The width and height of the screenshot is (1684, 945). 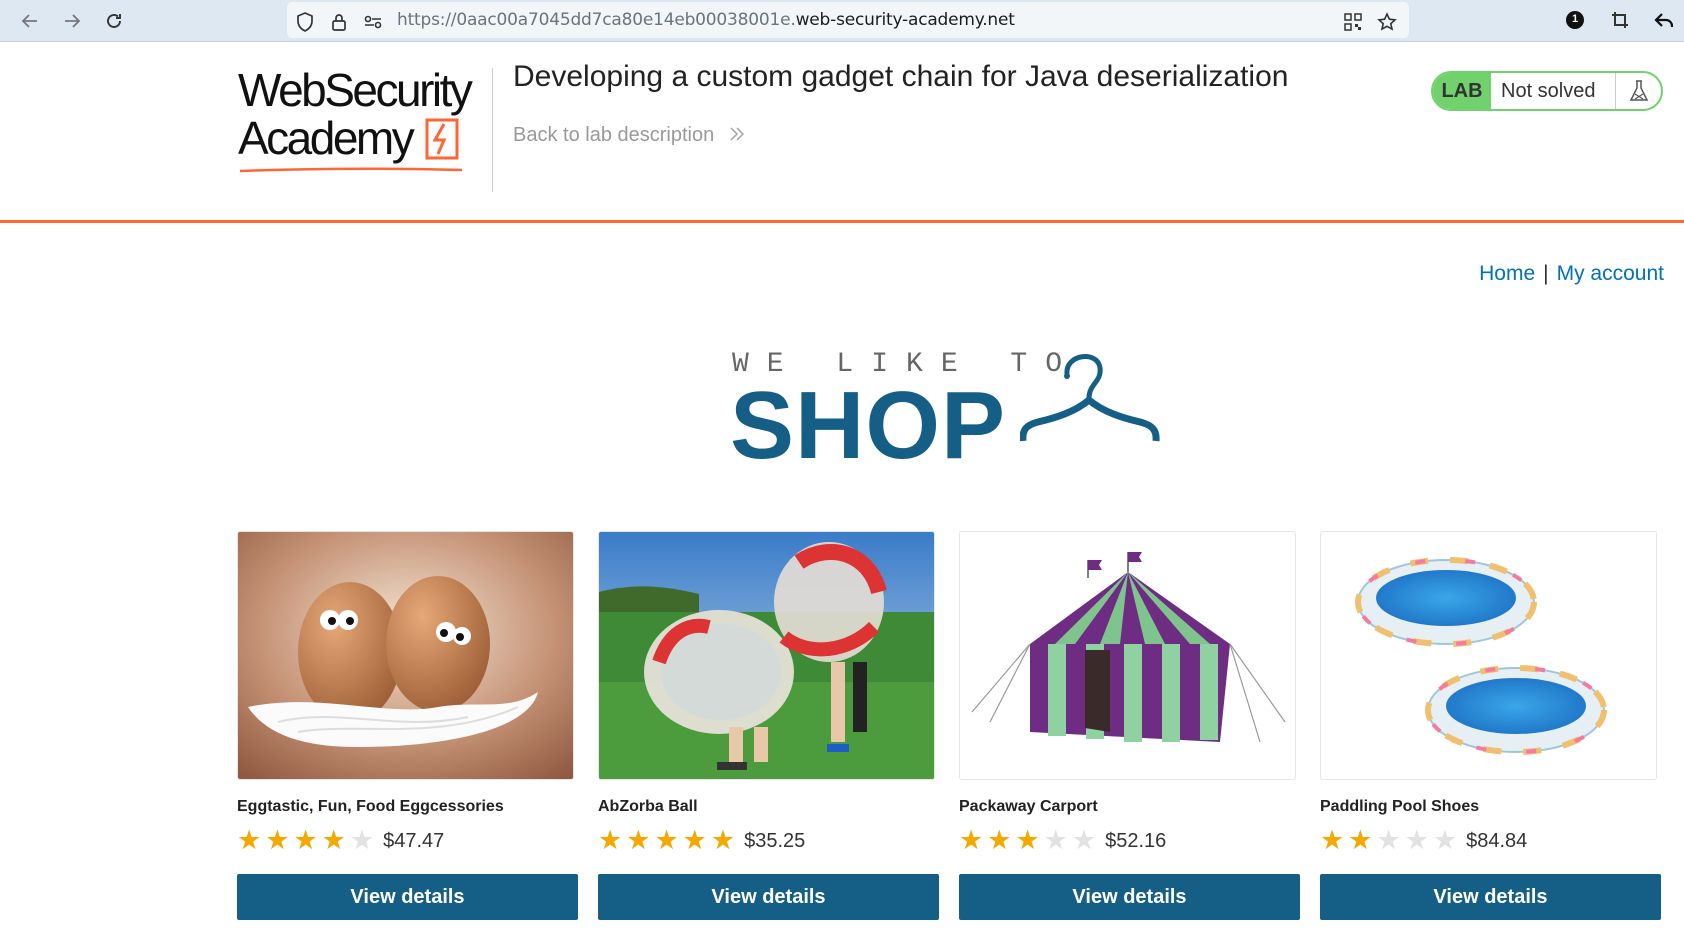 What do you see at coordinates (614, 135) in the screenshot?
I see `back-link-label: Back to lab description` at bounding box center [614, 135].